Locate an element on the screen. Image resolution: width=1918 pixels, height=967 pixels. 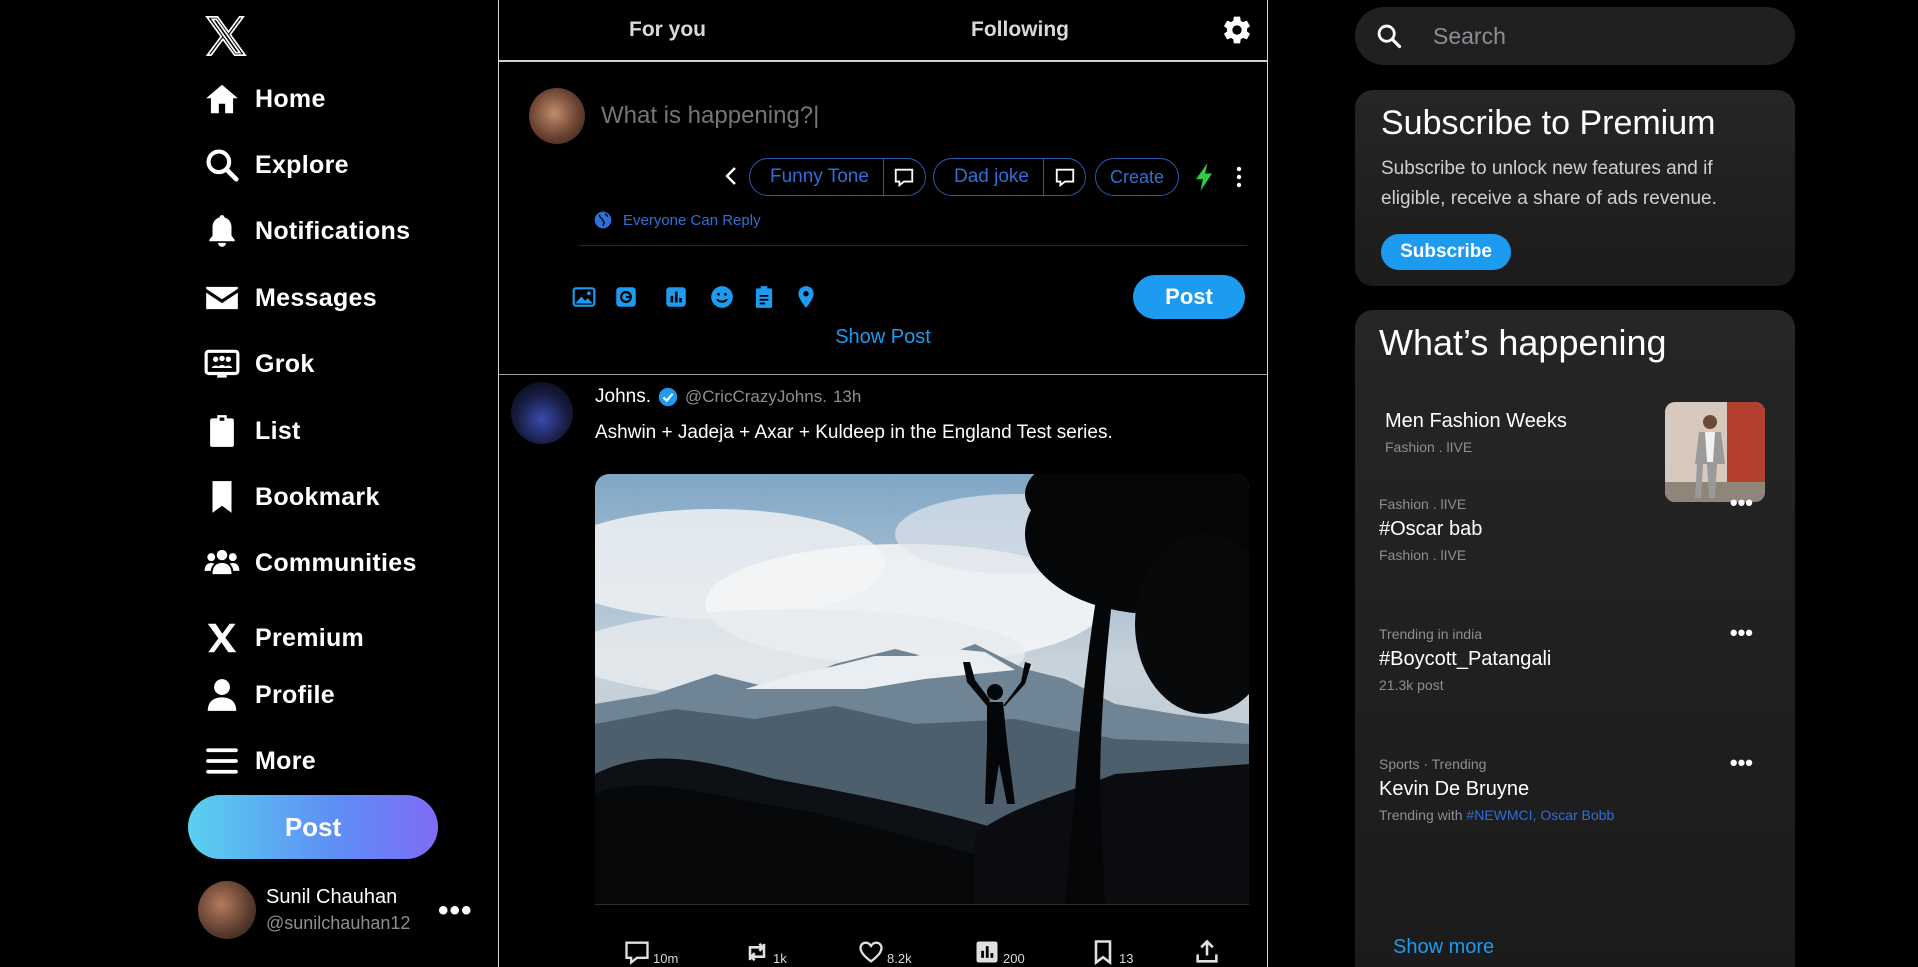
trend-link: Oscar Bobb is located at coordinates (1577, 815).